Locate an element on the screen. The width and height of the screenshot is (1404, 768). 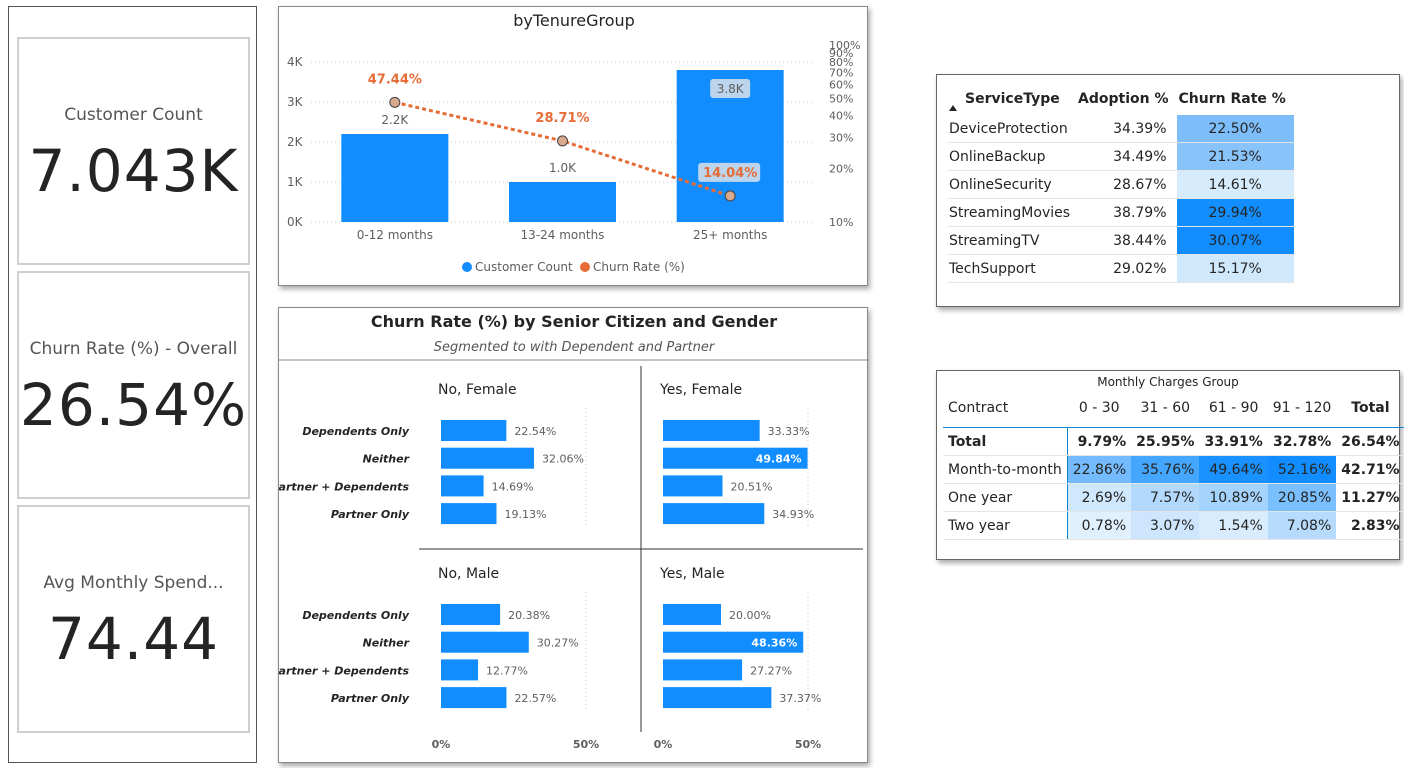
x-tick-label: 50% is located at coordinates (586, 744).